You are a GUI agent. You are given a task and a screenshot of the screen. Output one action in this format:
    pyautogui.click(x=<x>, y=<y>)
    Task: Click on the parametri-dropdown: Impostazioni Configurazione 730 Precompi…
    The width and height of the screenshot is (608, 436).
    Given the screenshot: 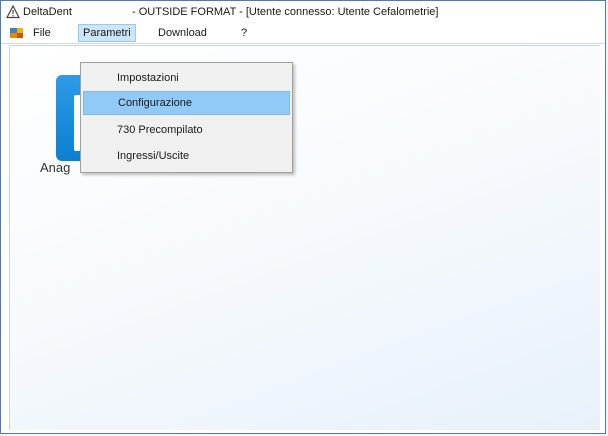 What is the action you would take?
    pyautogui.click(x=186, y=117)
    